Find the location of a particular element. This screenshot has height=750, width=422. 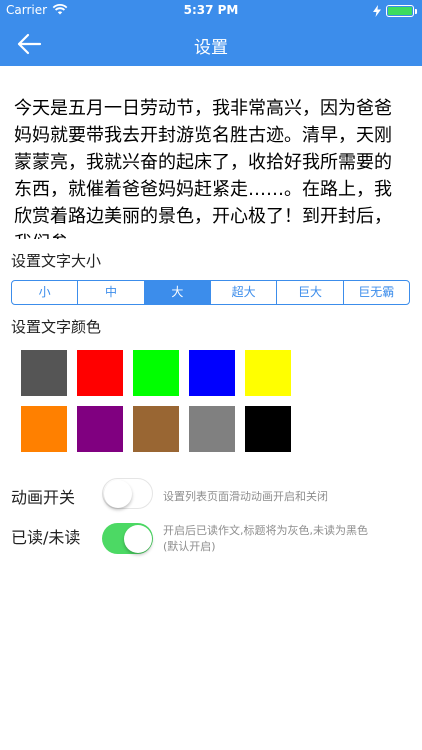

animation-toggle is located at coordinates (127, 493).